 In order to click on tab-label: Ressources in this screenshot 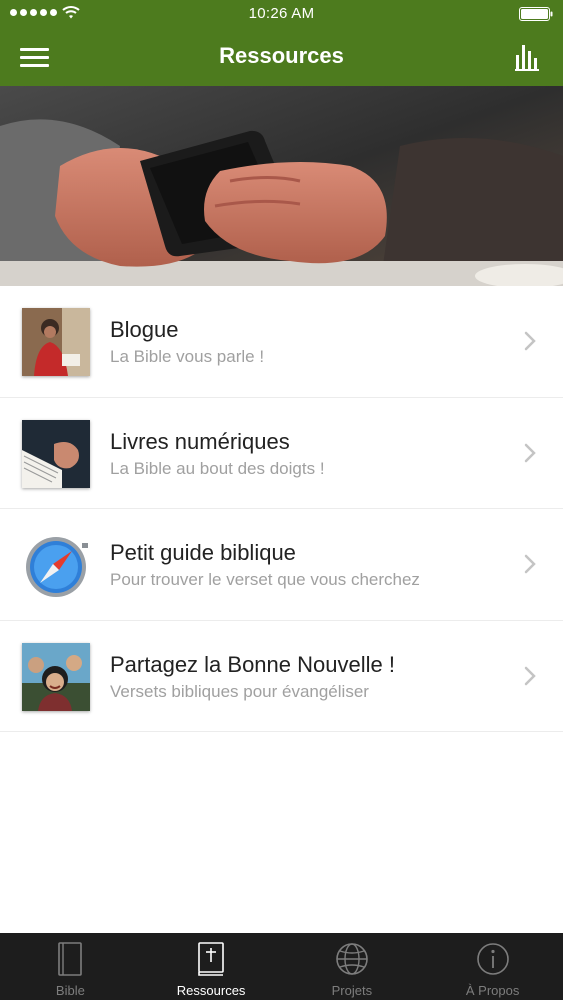, I will do `click(211, 990)`.